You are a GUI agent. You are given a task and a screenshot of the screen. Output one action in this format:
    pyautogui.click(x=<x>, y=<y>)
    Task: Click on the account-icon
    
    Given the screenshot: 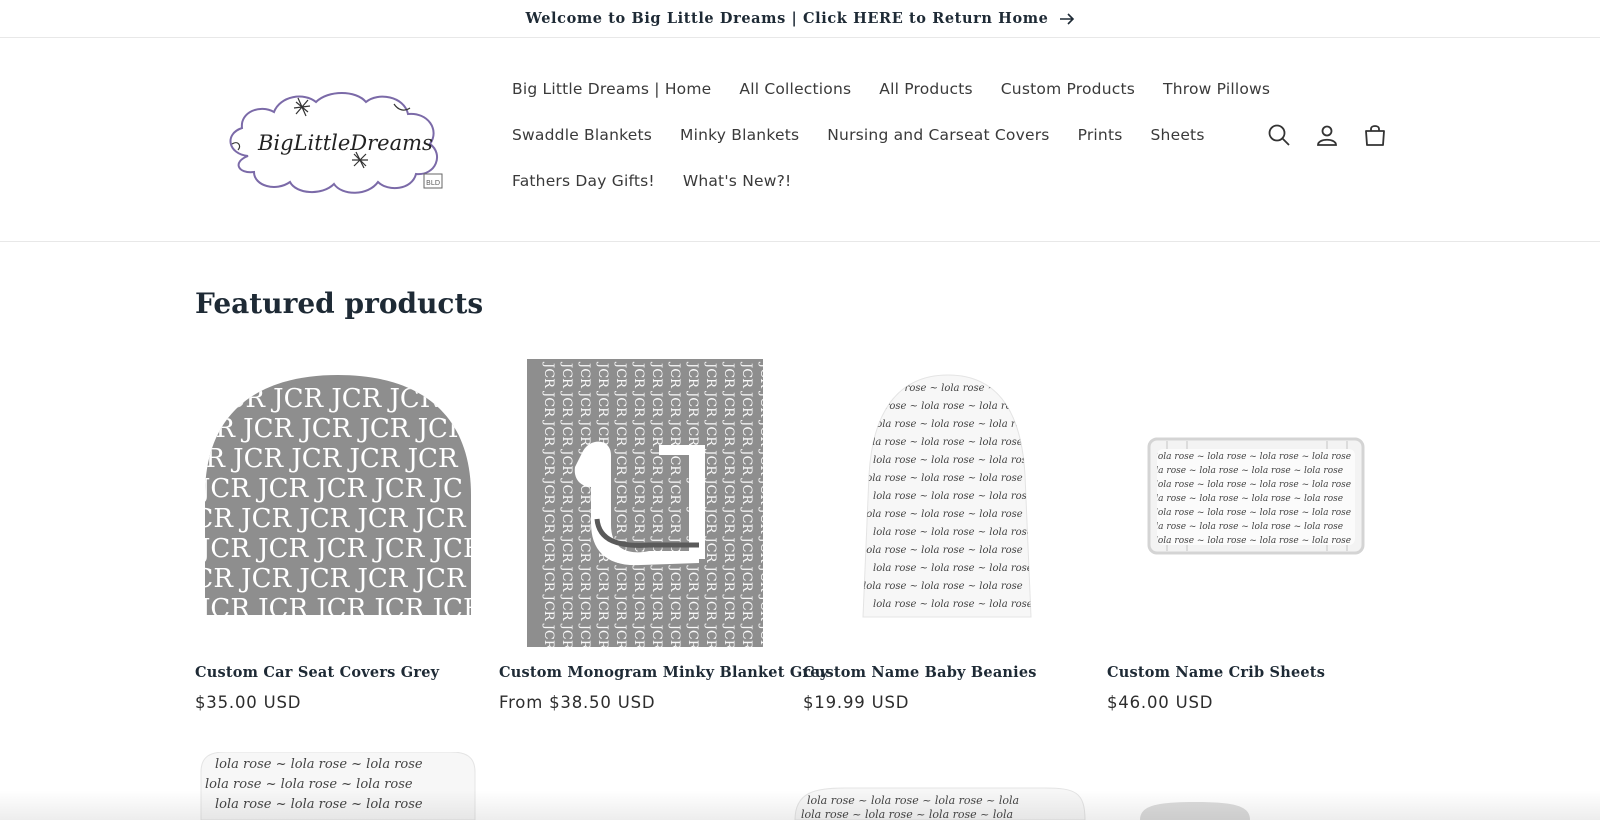 What is the action you would take?
    pyautogui.click(x=1327, y=135)
    